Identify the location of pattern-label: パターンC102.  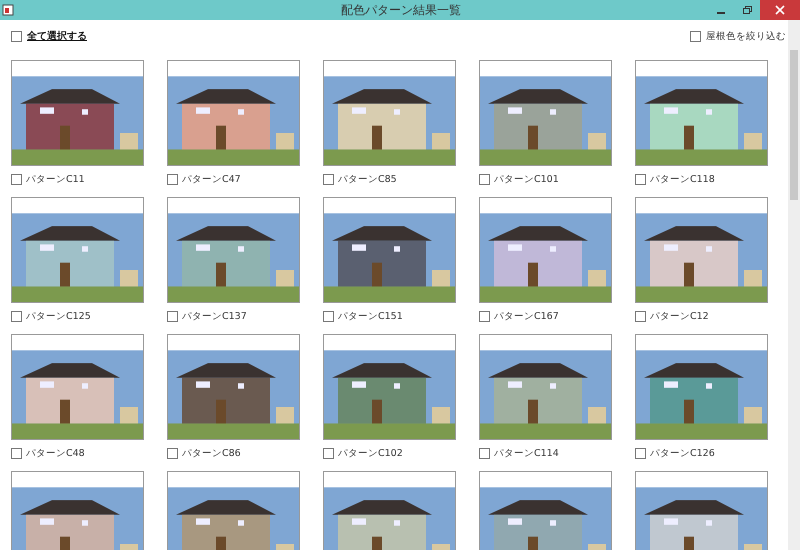
(370, 453).